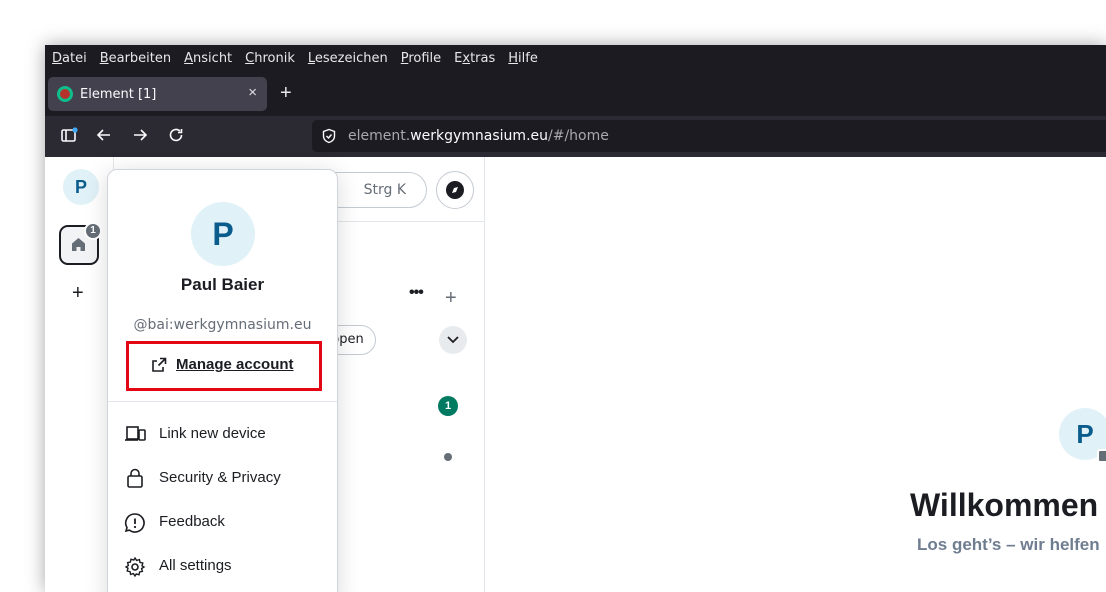 This screenshot has height=592, width=1106. What do you see at coordinates (78, 244) in the screenshot?
I see `home-icon` at bounding box center [78, 244].